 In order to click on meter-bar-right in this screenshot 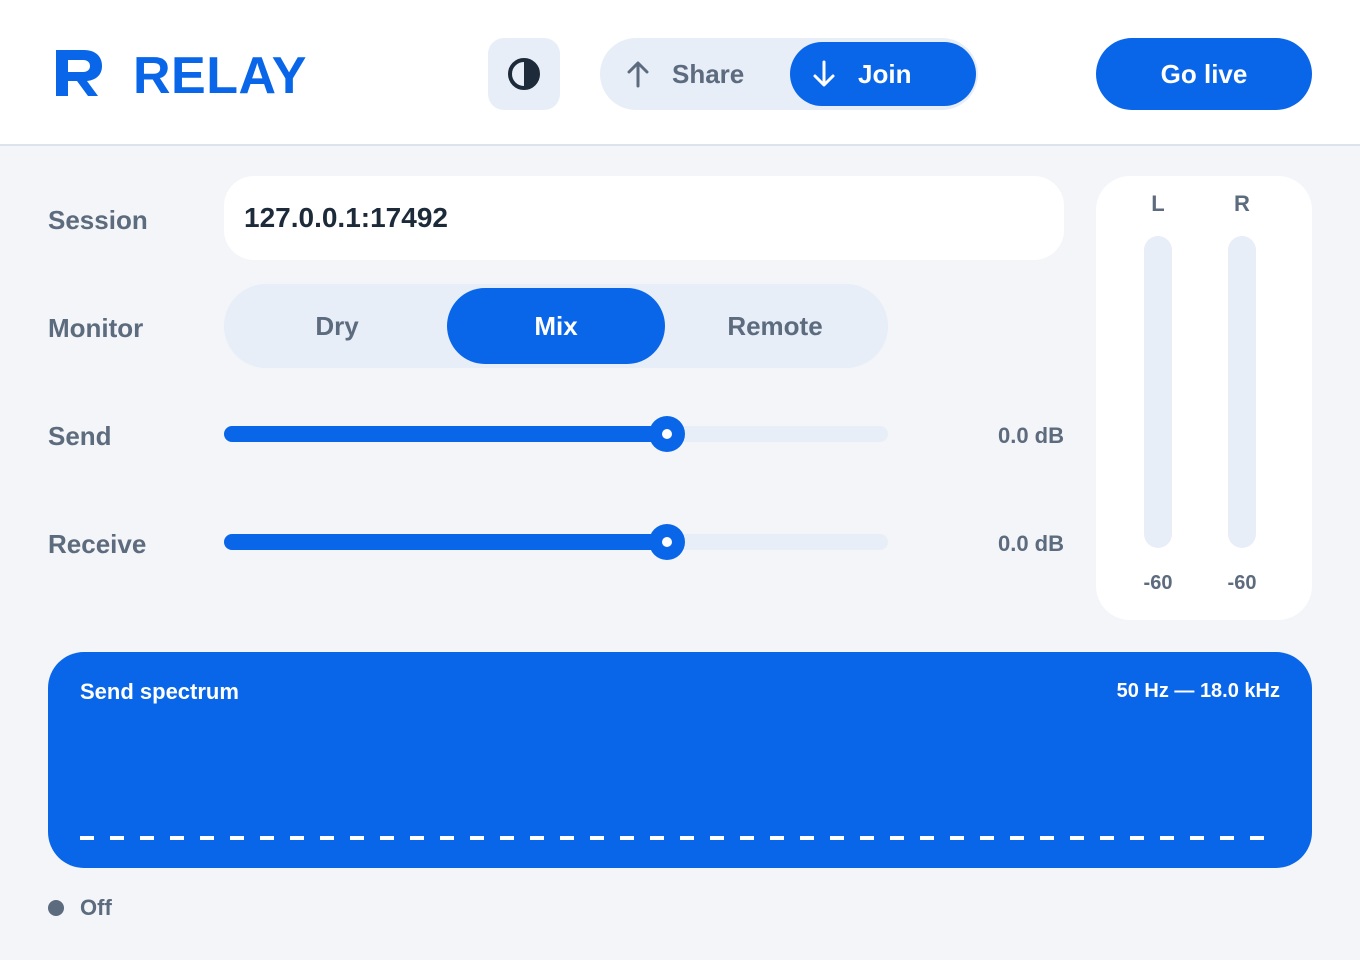, I will do `click(1242, 392)`.